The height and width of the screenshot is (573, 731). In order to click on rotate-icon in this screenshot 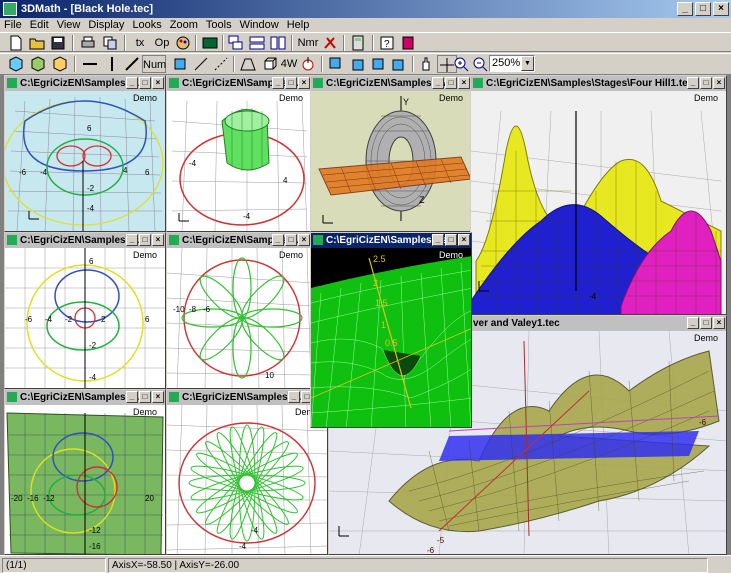, I will do `click(38, 64)`.